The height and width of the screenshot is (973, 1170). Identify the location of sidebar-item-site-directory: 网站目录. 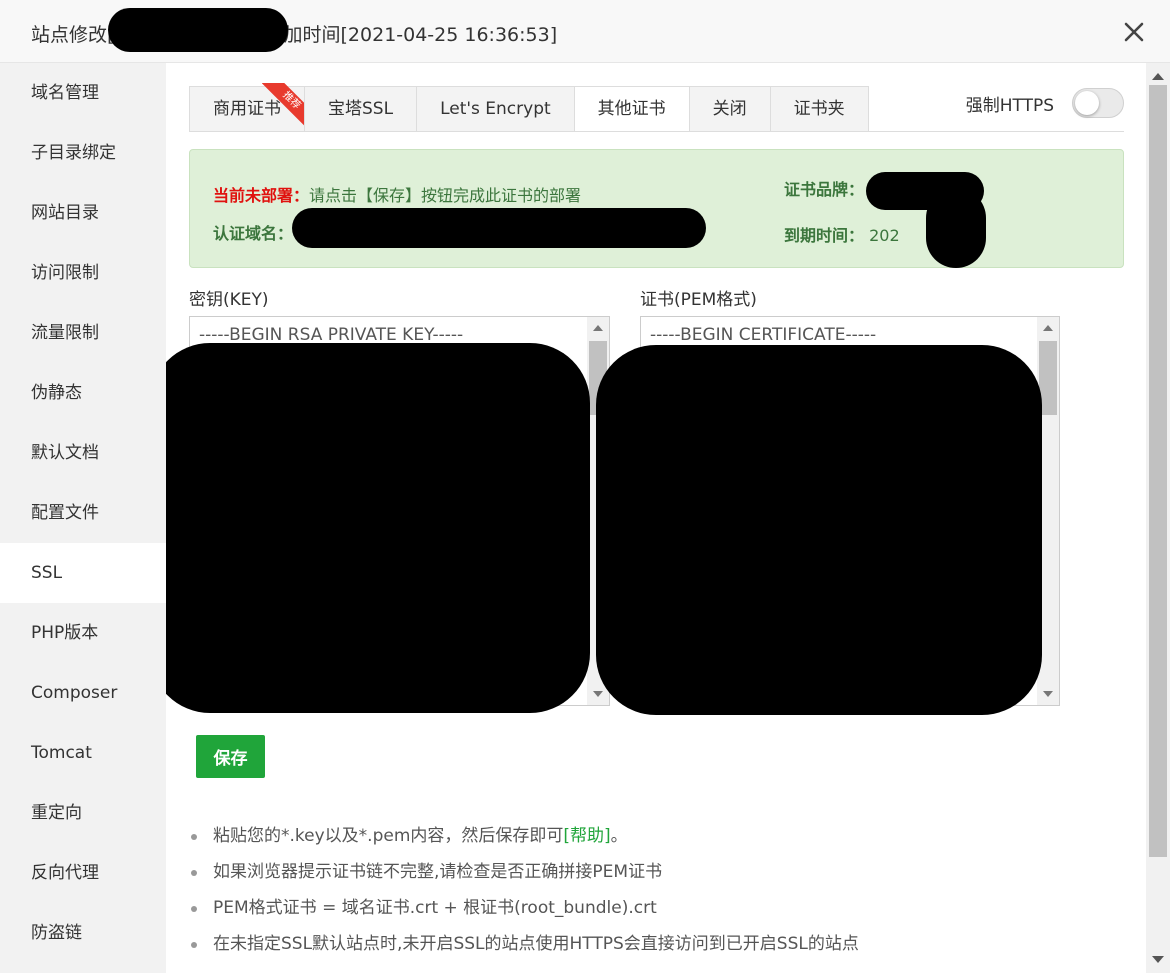
(83, 213).